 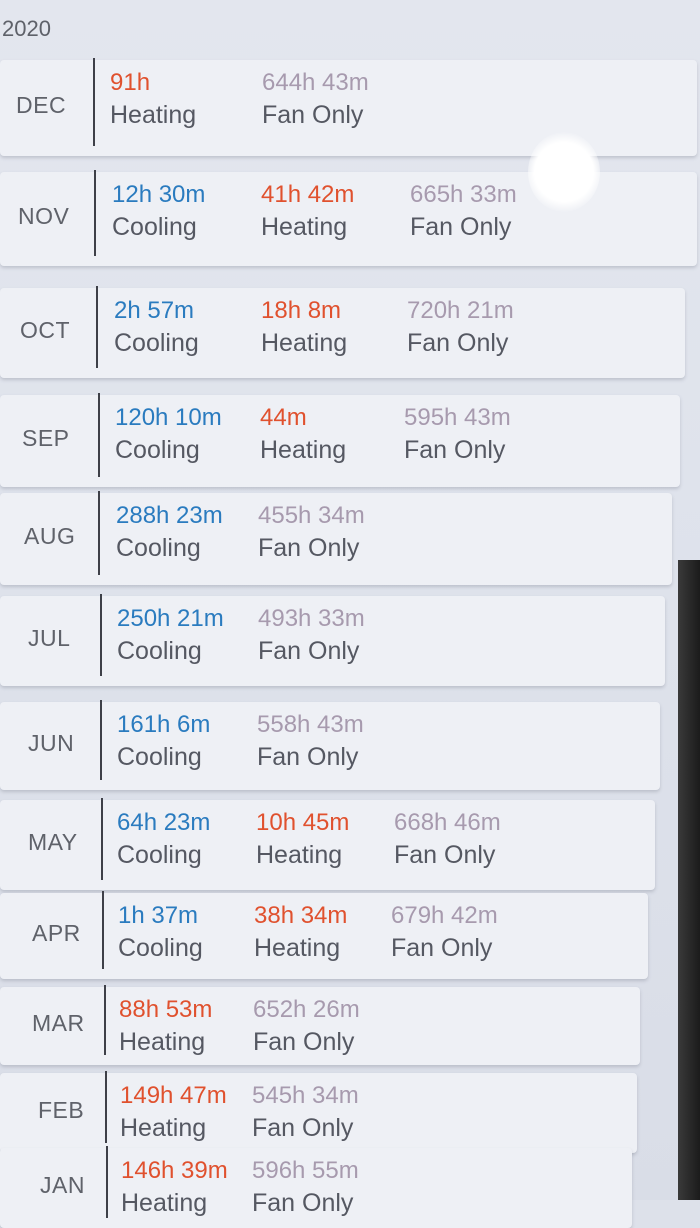 I want to click on stat-value: 679h 42m, so click(x=444, y=915).